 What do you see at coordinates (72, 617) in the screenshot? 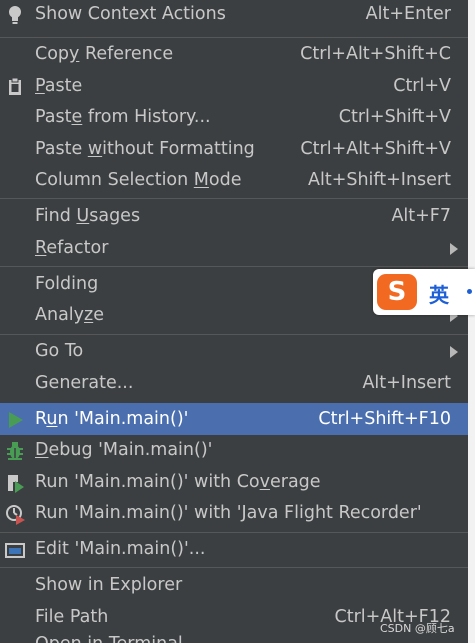
I see `menu-item-label: File Path` at bounding box center [72, 617].